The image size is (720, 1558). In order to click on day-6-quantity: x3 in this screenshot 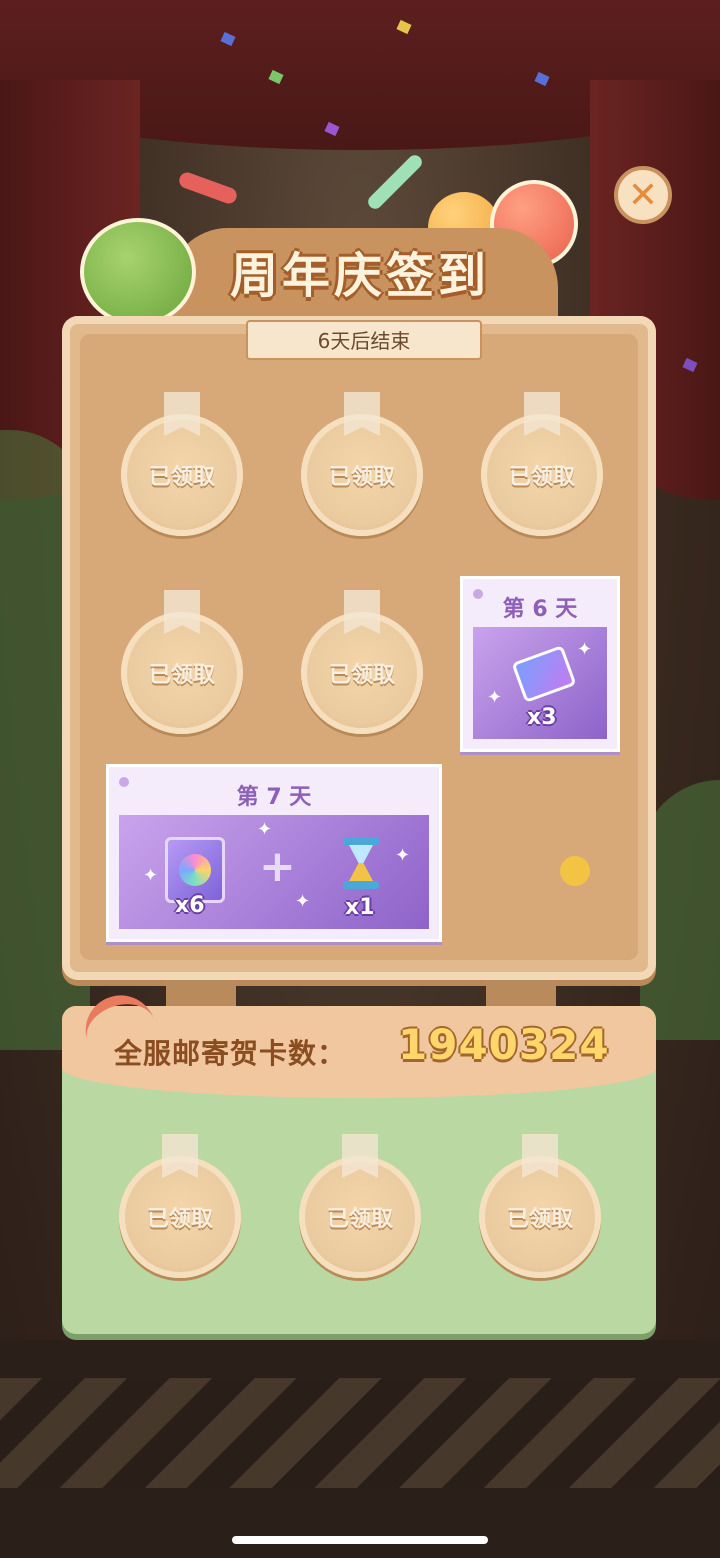, I will do `click(542, 717)`.